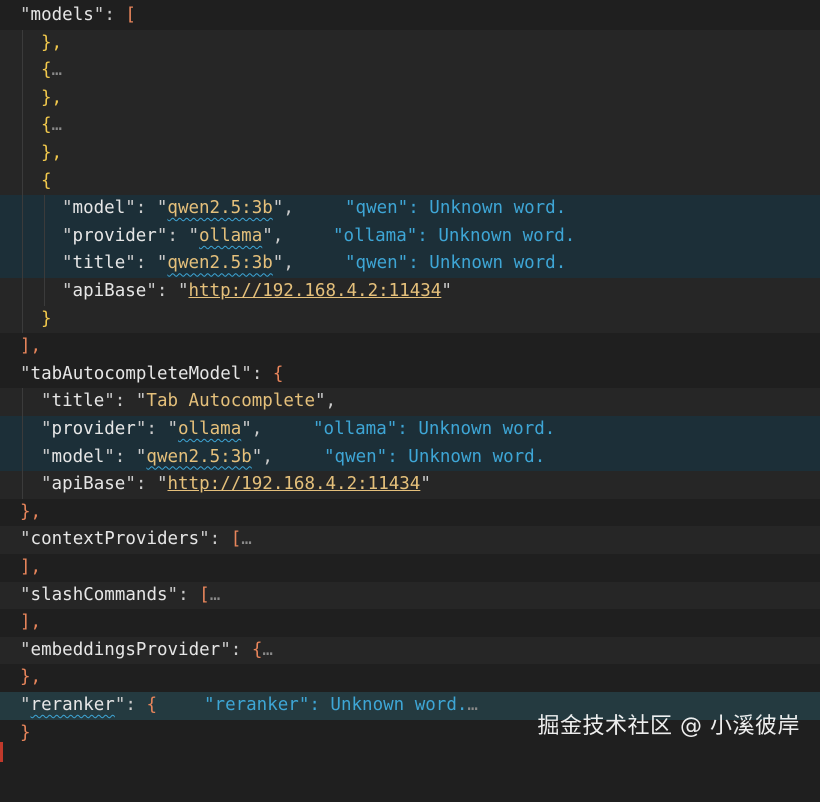 Image resolution: width=820 pixels, height=802 pixels. Describe the element at coordinates (410, 319) in the screenshot. I see `code-line: }` at that location.